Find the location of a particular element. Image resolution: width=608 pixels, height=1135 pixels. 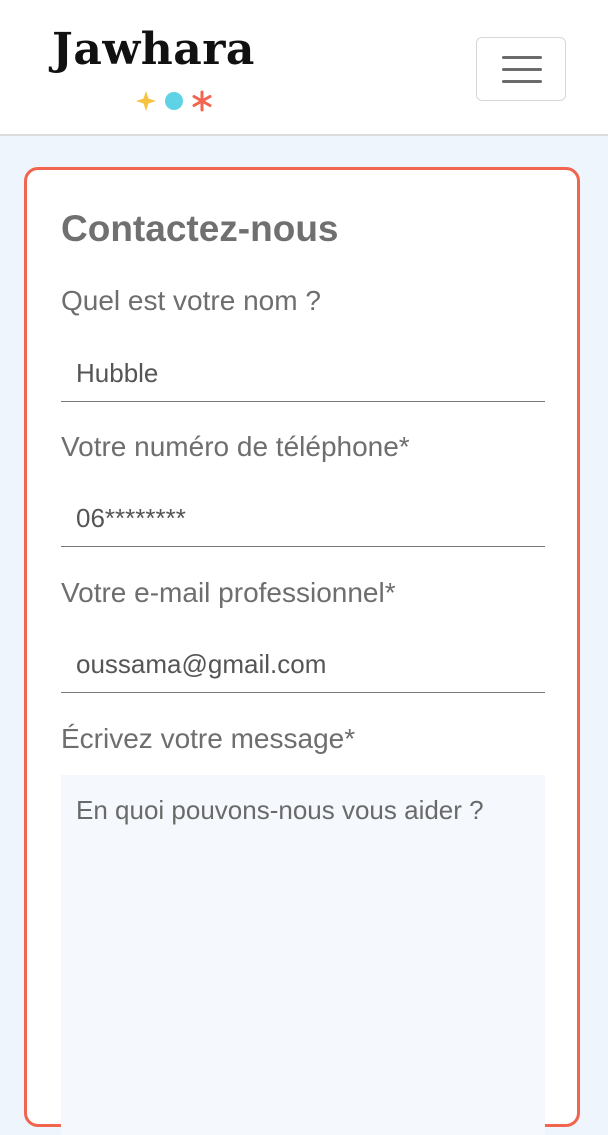

name-input is located at coordinates (303, 374).